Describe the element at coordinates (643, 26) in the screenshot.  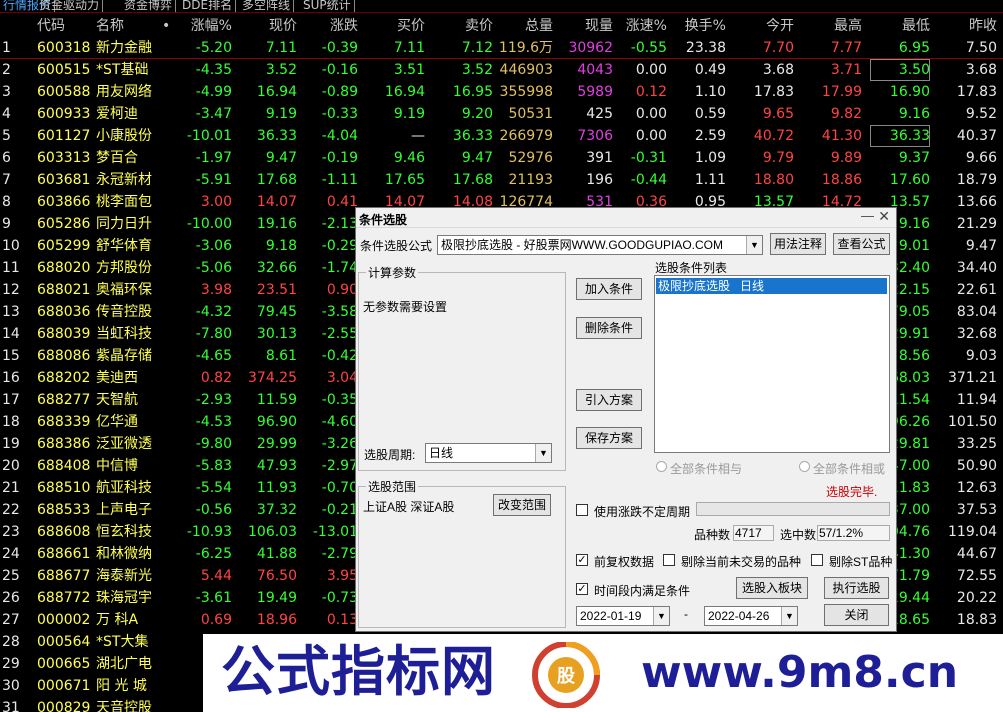
I see `header-10: 涨速%` at that location.